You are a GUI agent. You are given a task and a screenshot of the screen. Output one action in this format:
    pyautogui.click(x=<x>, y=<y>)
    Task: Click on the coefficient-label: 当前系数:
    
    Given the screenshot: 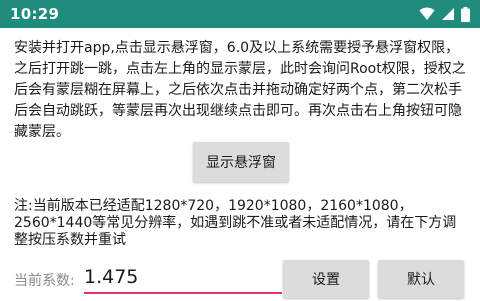 What is the action you would take?
    pyautogui.click(x=44, y=281)
    